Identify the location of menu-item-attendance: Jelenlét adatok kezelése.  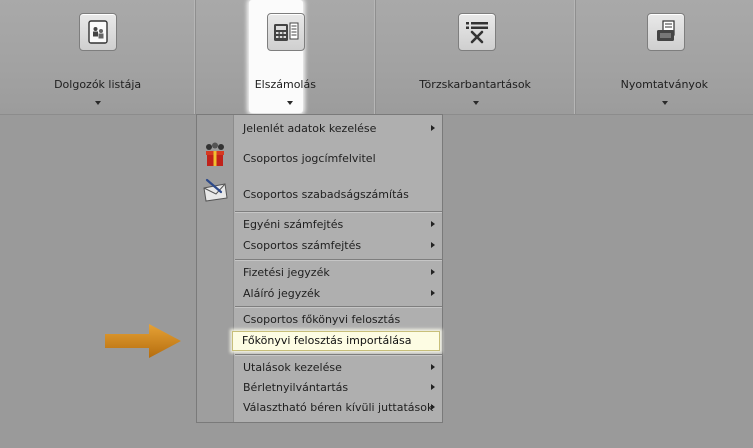
(337, 129).